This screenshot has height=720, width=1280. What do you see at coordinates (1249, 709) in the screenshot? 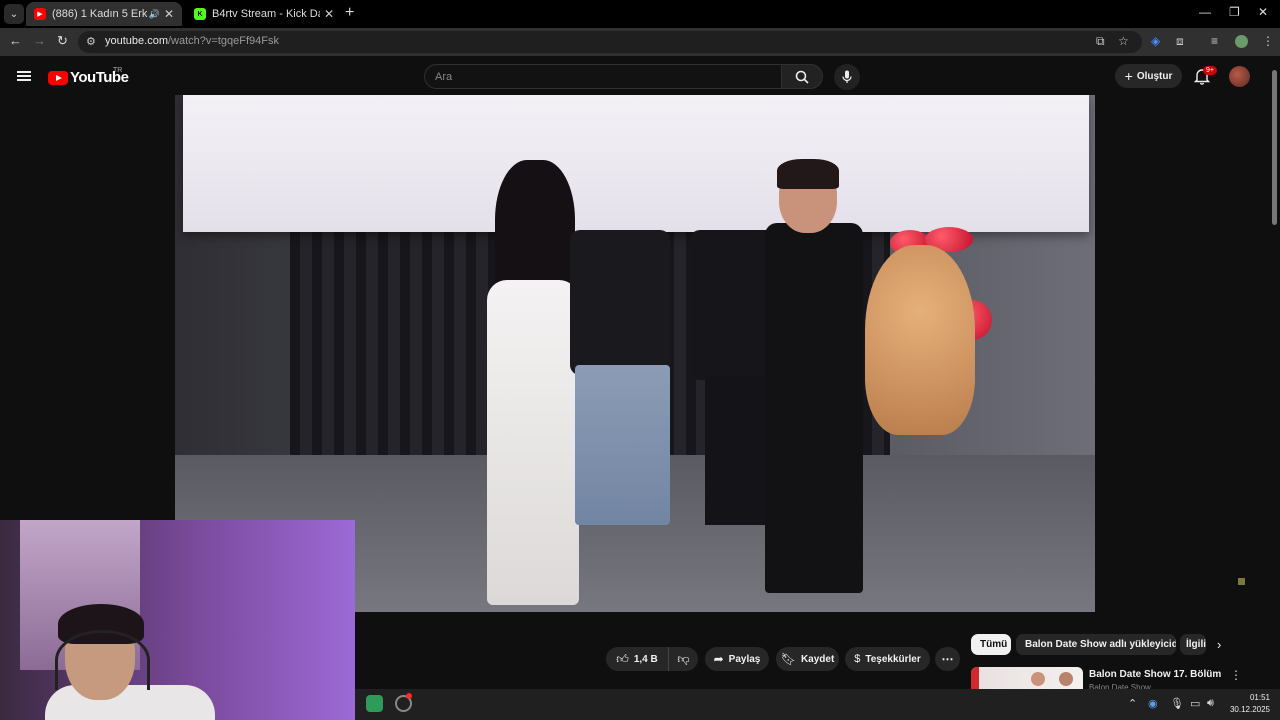
I see `clock-date: 30.12.2025` at bounding box center [1249, 709].